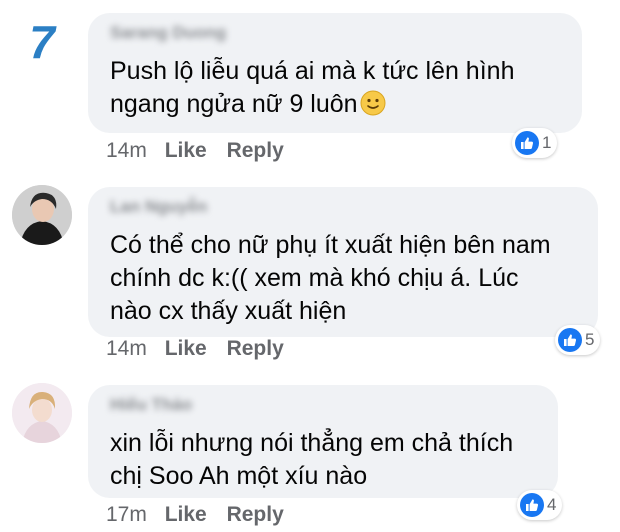 Image resolution: width=620 pixels, height=532 pixels. What do you see at coordinates (158, 207) in the screenshot?
I see `comment-author: Lan Nguyễn` at bounding box center [158, 207].